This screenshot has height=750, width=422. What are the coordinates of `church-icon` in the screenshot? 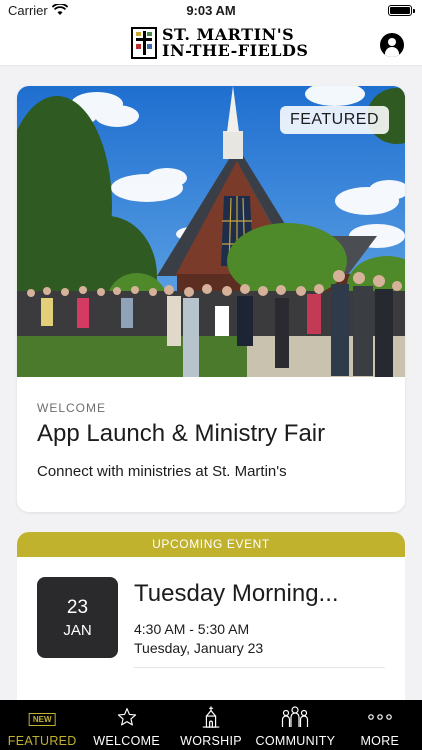 It's located at (211, 717).